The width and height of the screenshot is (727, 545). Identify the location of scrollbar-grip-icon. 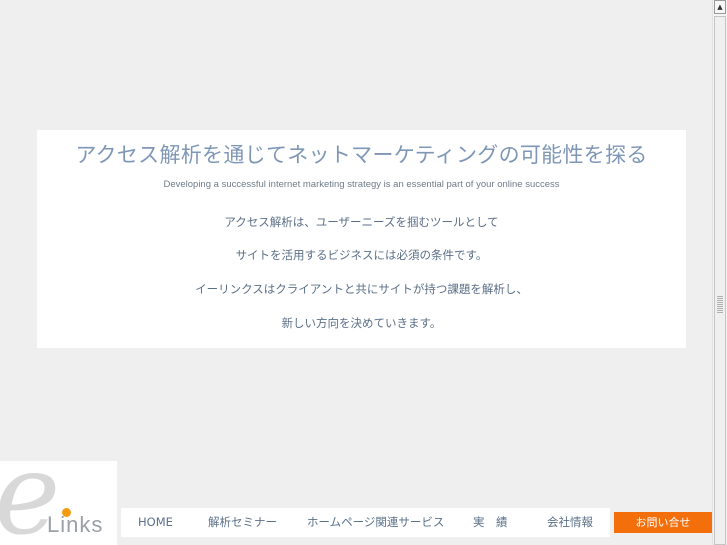
(720, 304).